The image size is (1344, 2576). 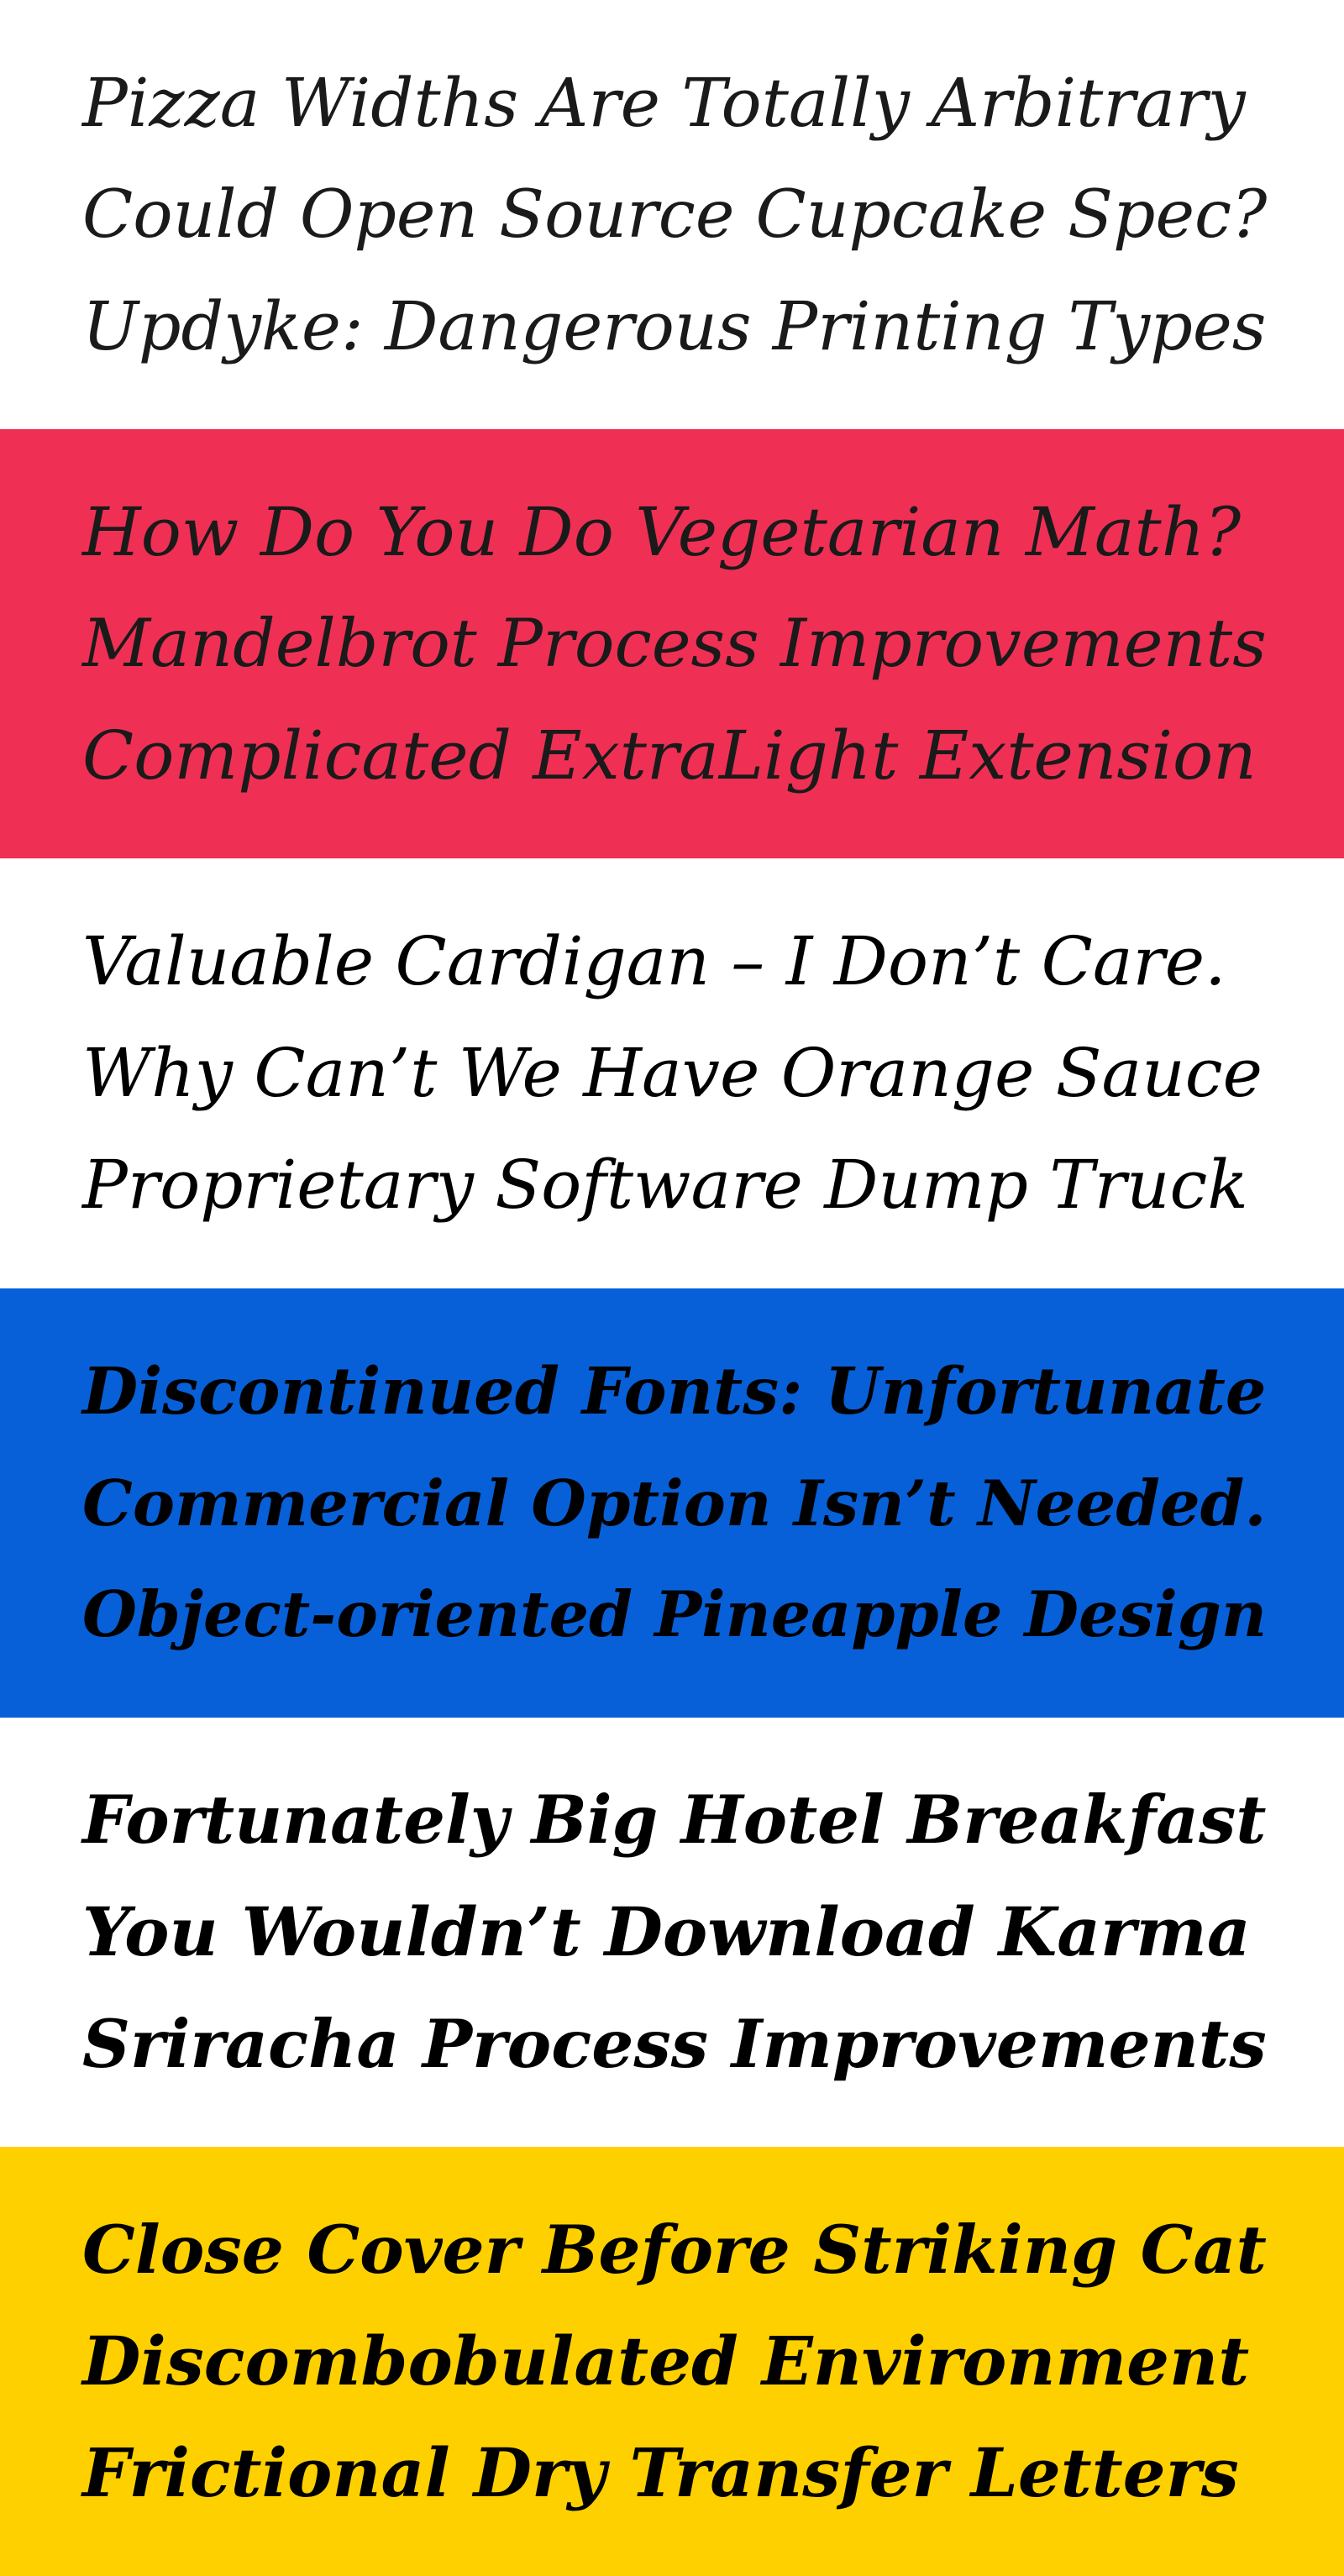 What do you see at coordinates (662, 532) in the screenshot?
I see `specimen-line: How Do You Do Vegetarian Math?` at bounding box center [662, 532].